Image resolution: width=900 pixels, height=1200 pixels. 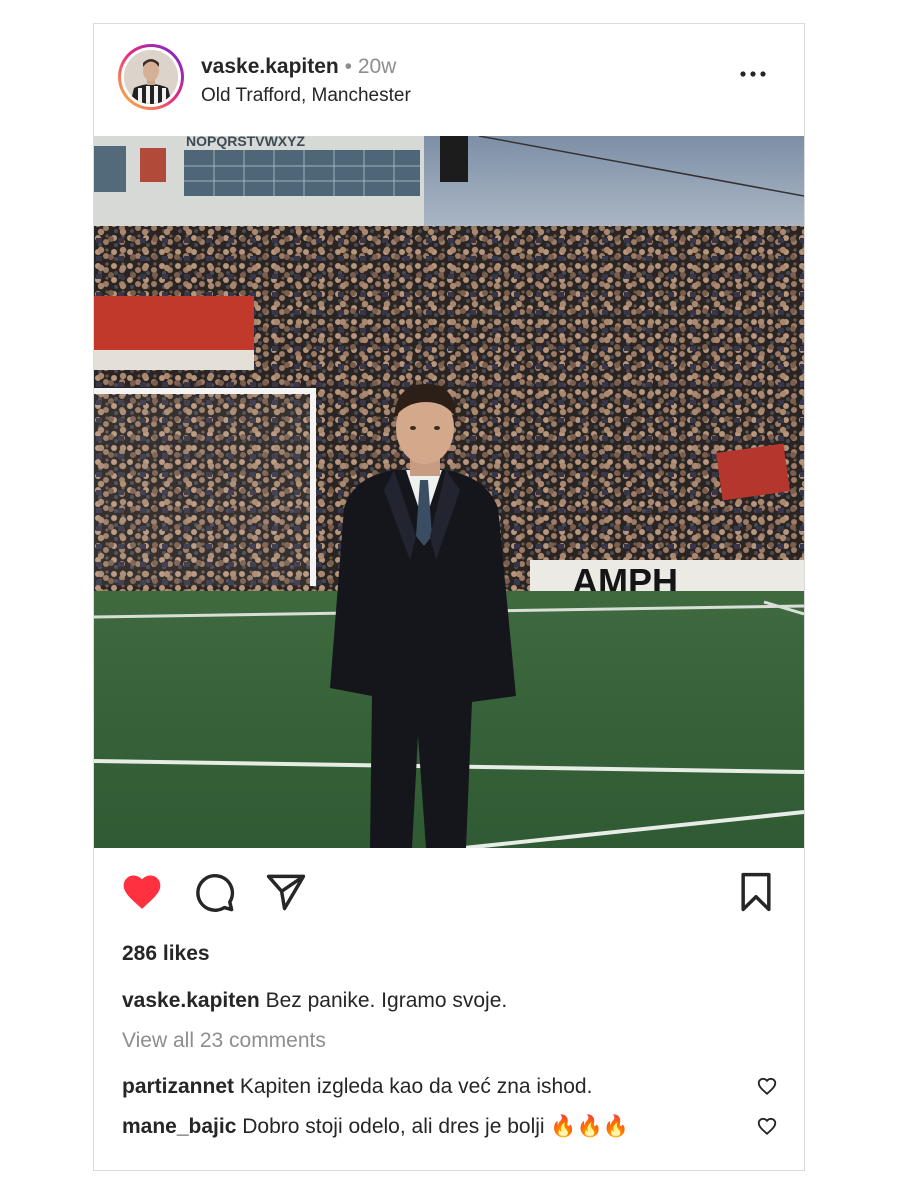 I want to click on bookmark-icon, so click(x=756, y=892).